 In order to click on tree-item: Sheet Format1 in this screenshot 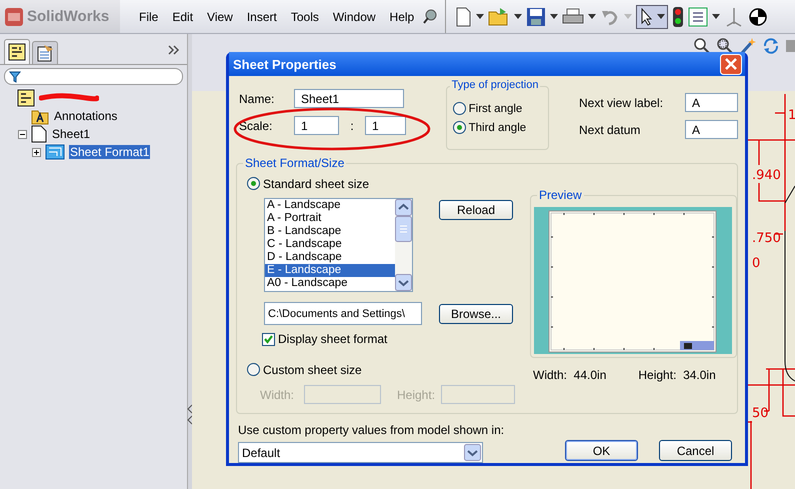, I will do `click(109, 152)`.